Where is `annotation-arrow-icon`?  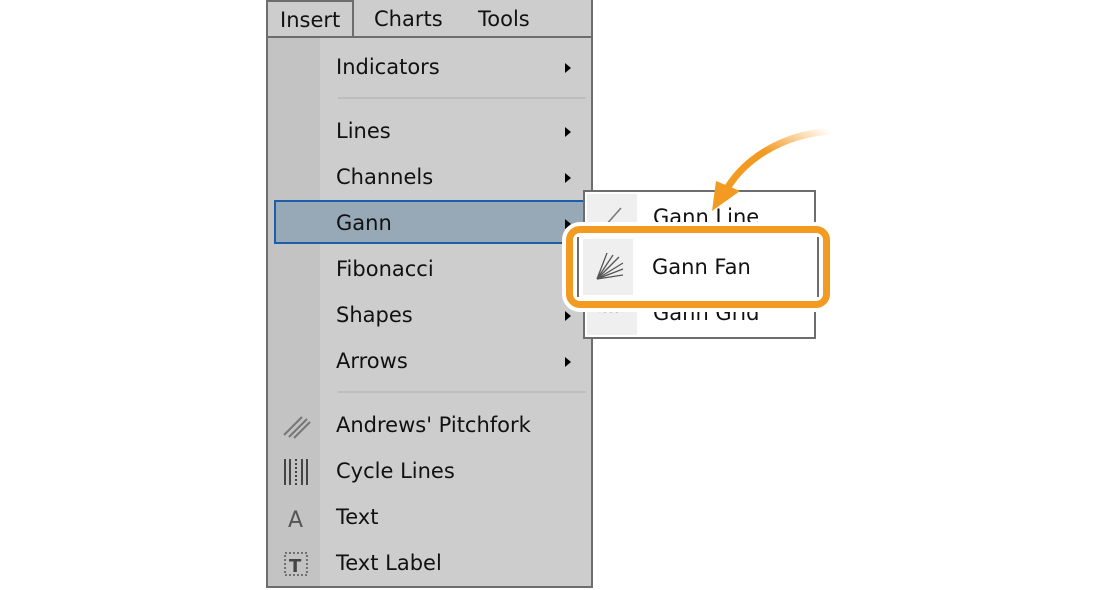 annotation-arrow-icon is located at coordinates (771, 169).